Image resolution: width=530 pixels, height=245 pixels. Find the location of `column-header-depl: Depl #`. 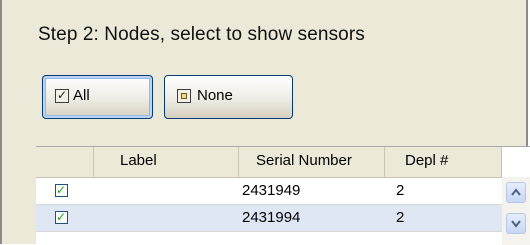

column-header-depl: Depl # is located at coordinates (443, 162).